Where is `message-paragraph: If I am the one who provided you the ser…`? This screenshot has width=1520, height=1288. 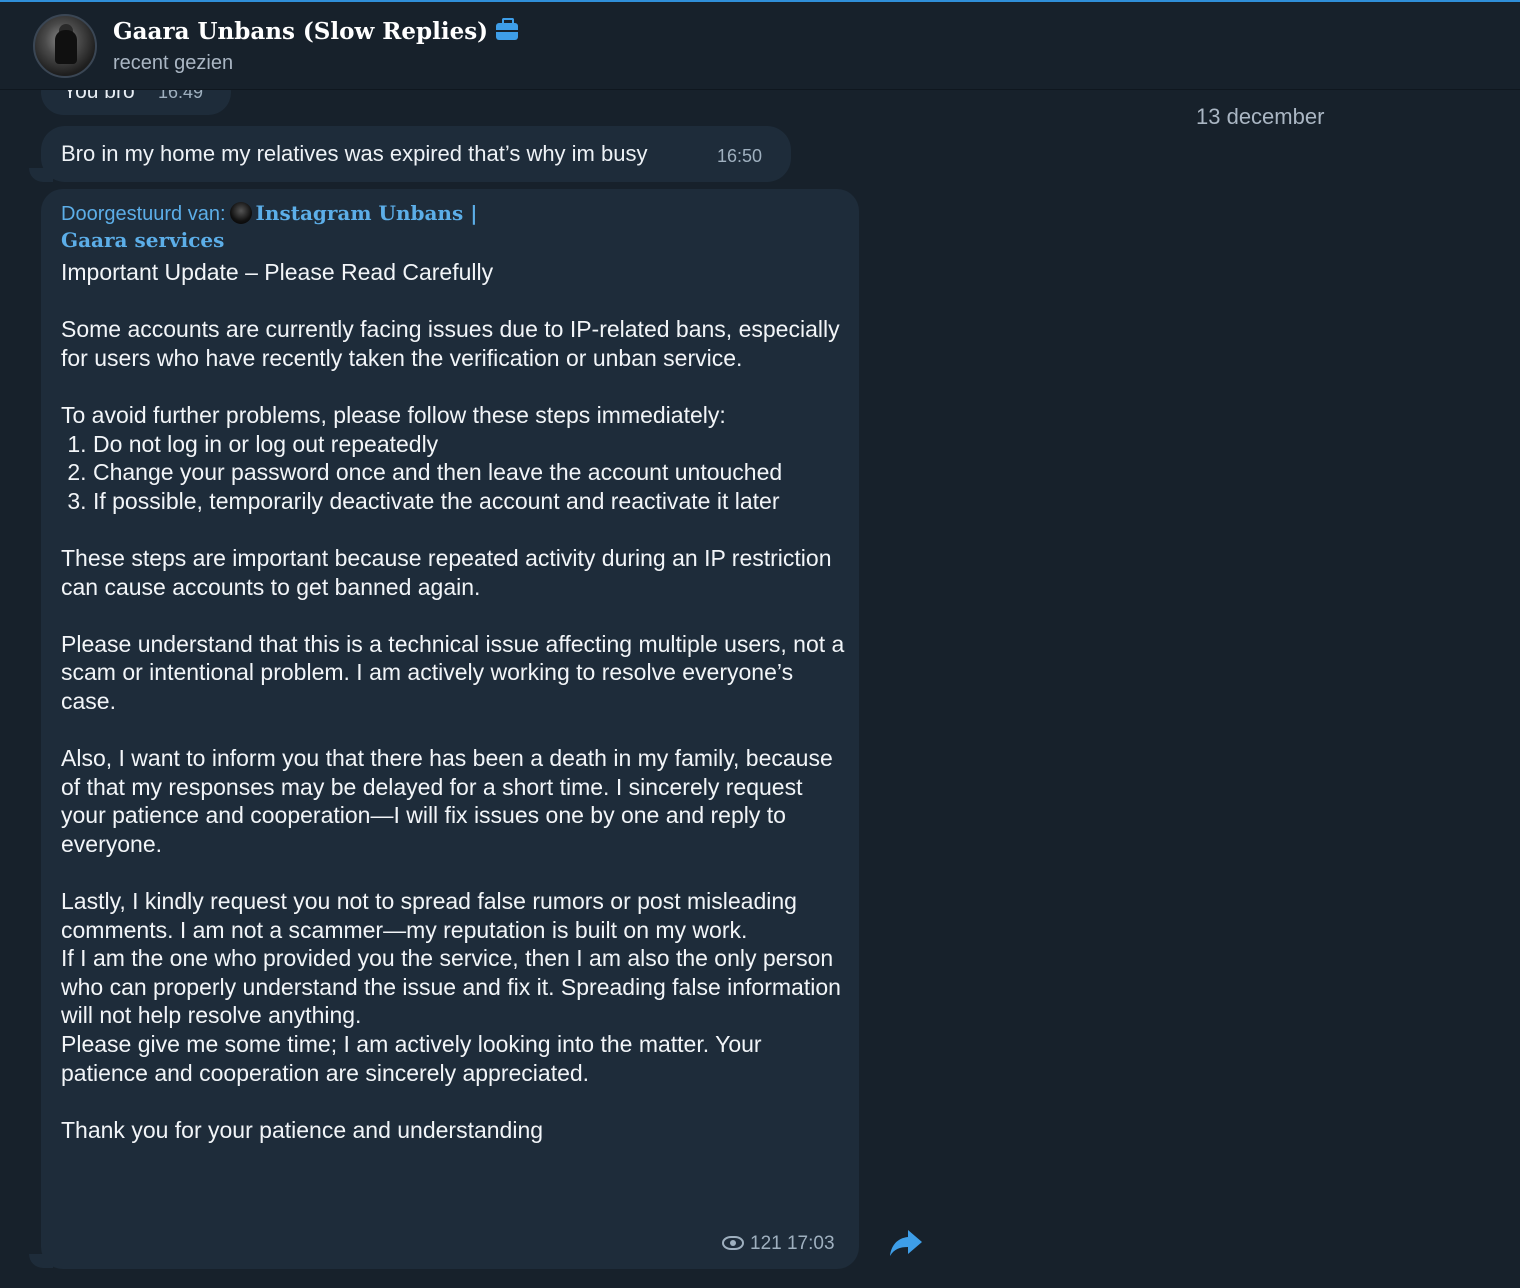
message-paragraph: If I am the one who provided you the ser… is located at coordinates (454, 987).